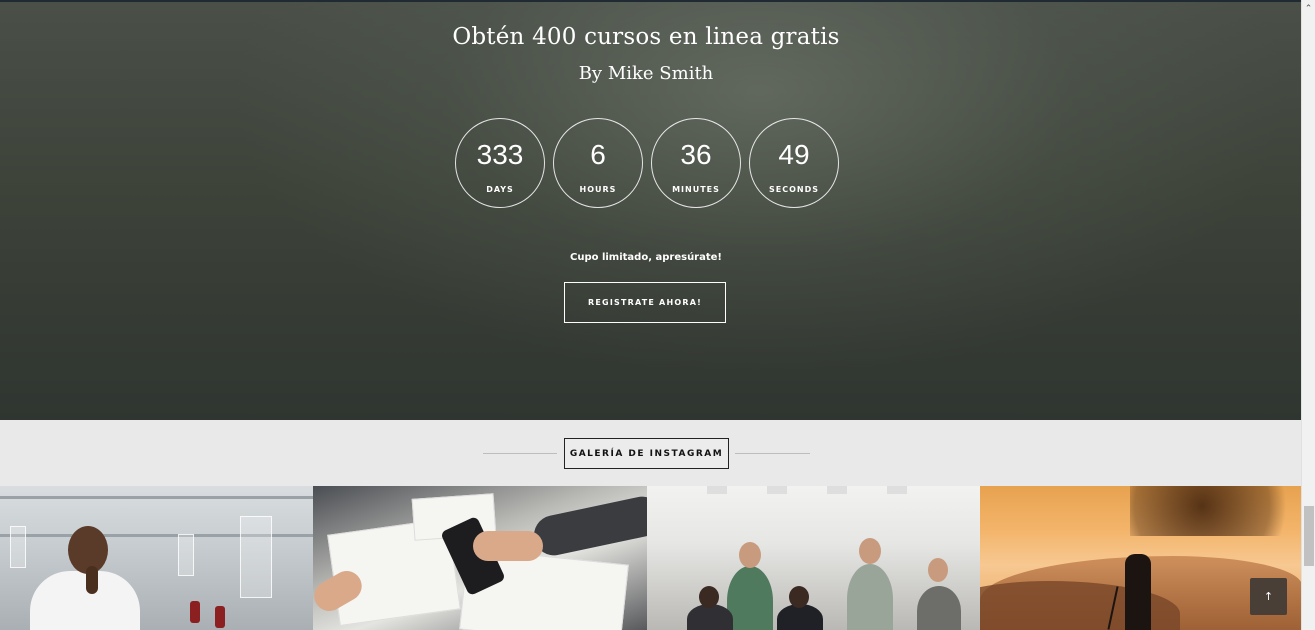 The height and width of the screenshot is (630, 1315). I want to click on countdown-hours-label: HOURS, so click(598, 189).